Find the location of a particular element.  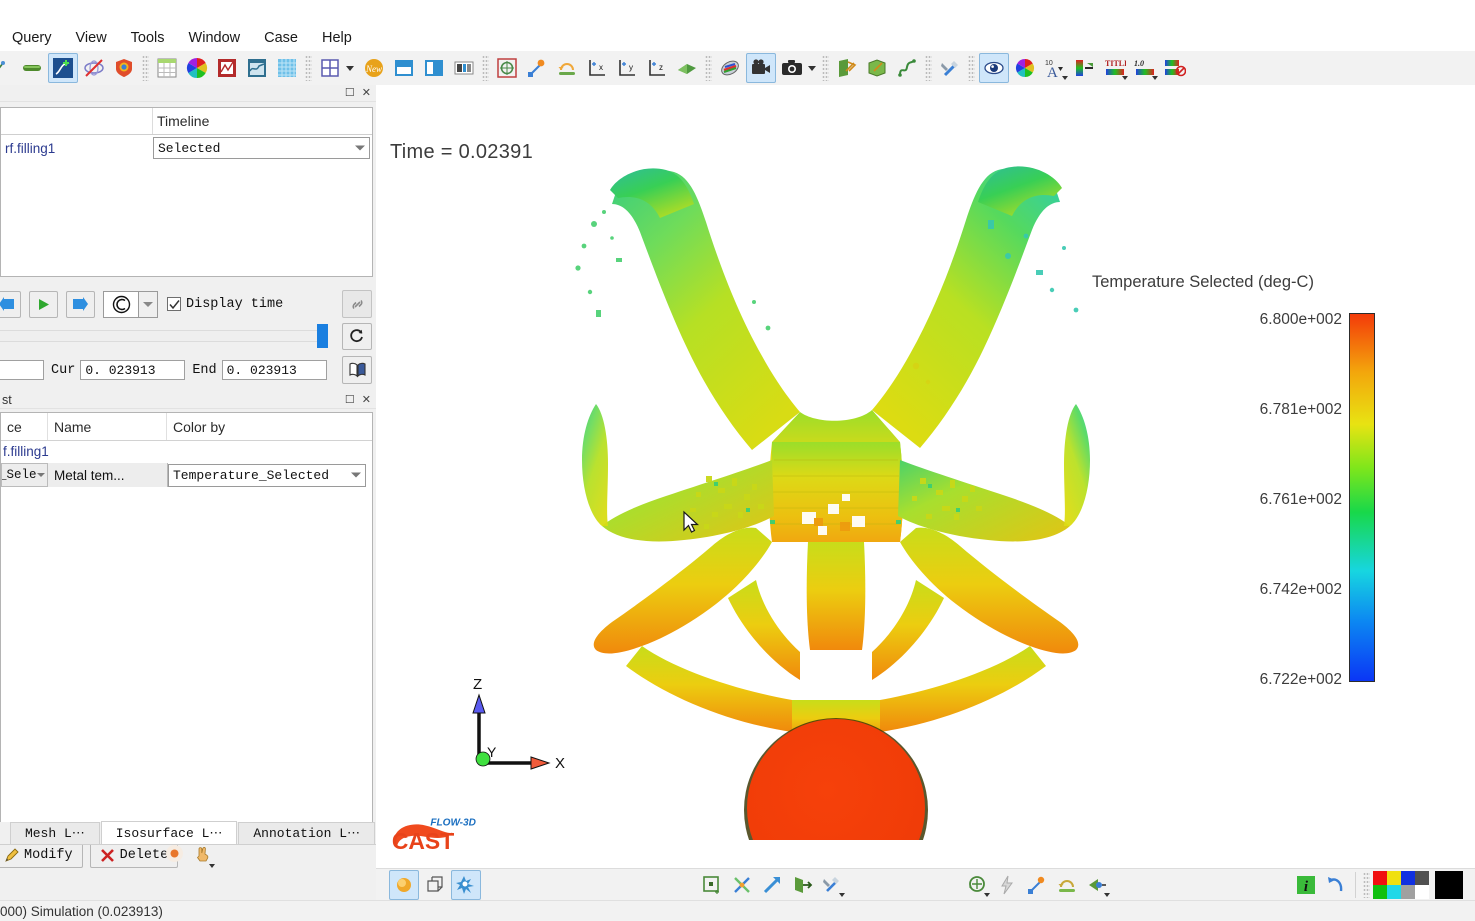

book-icon is located at coordinates (357, 370).